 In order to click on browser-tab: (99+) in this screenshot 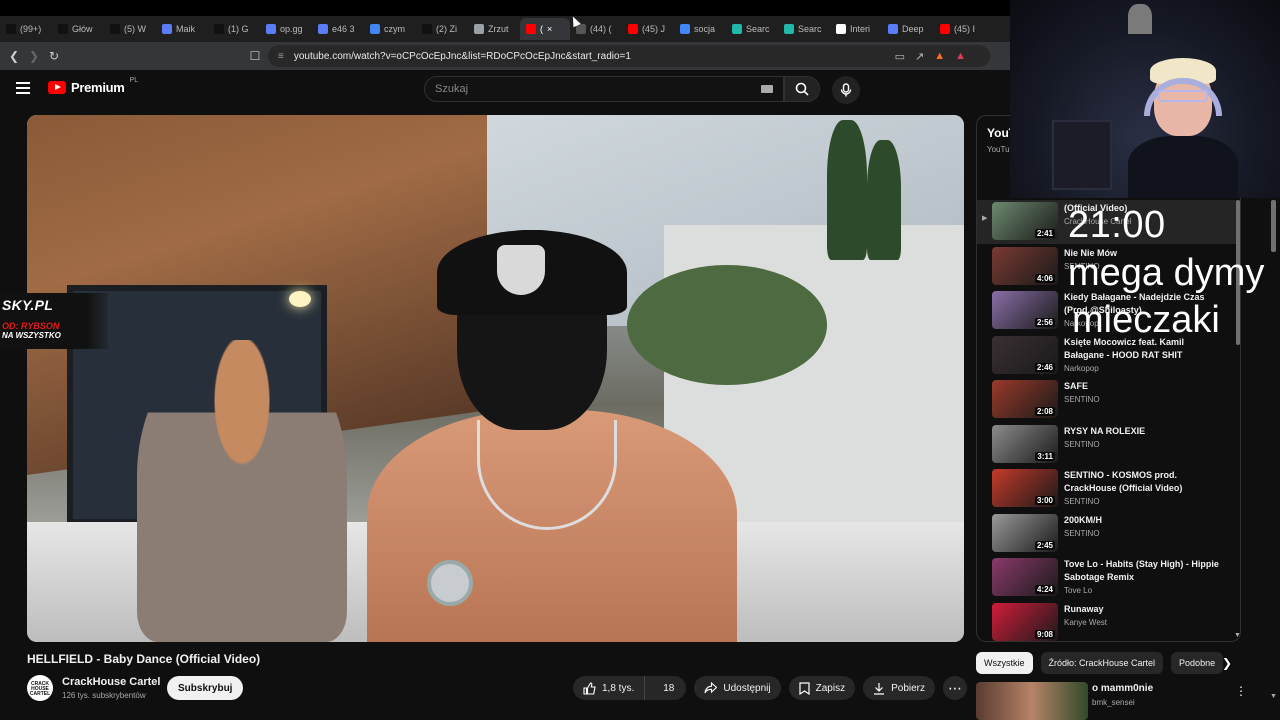, I will do `click(26, 29)`.